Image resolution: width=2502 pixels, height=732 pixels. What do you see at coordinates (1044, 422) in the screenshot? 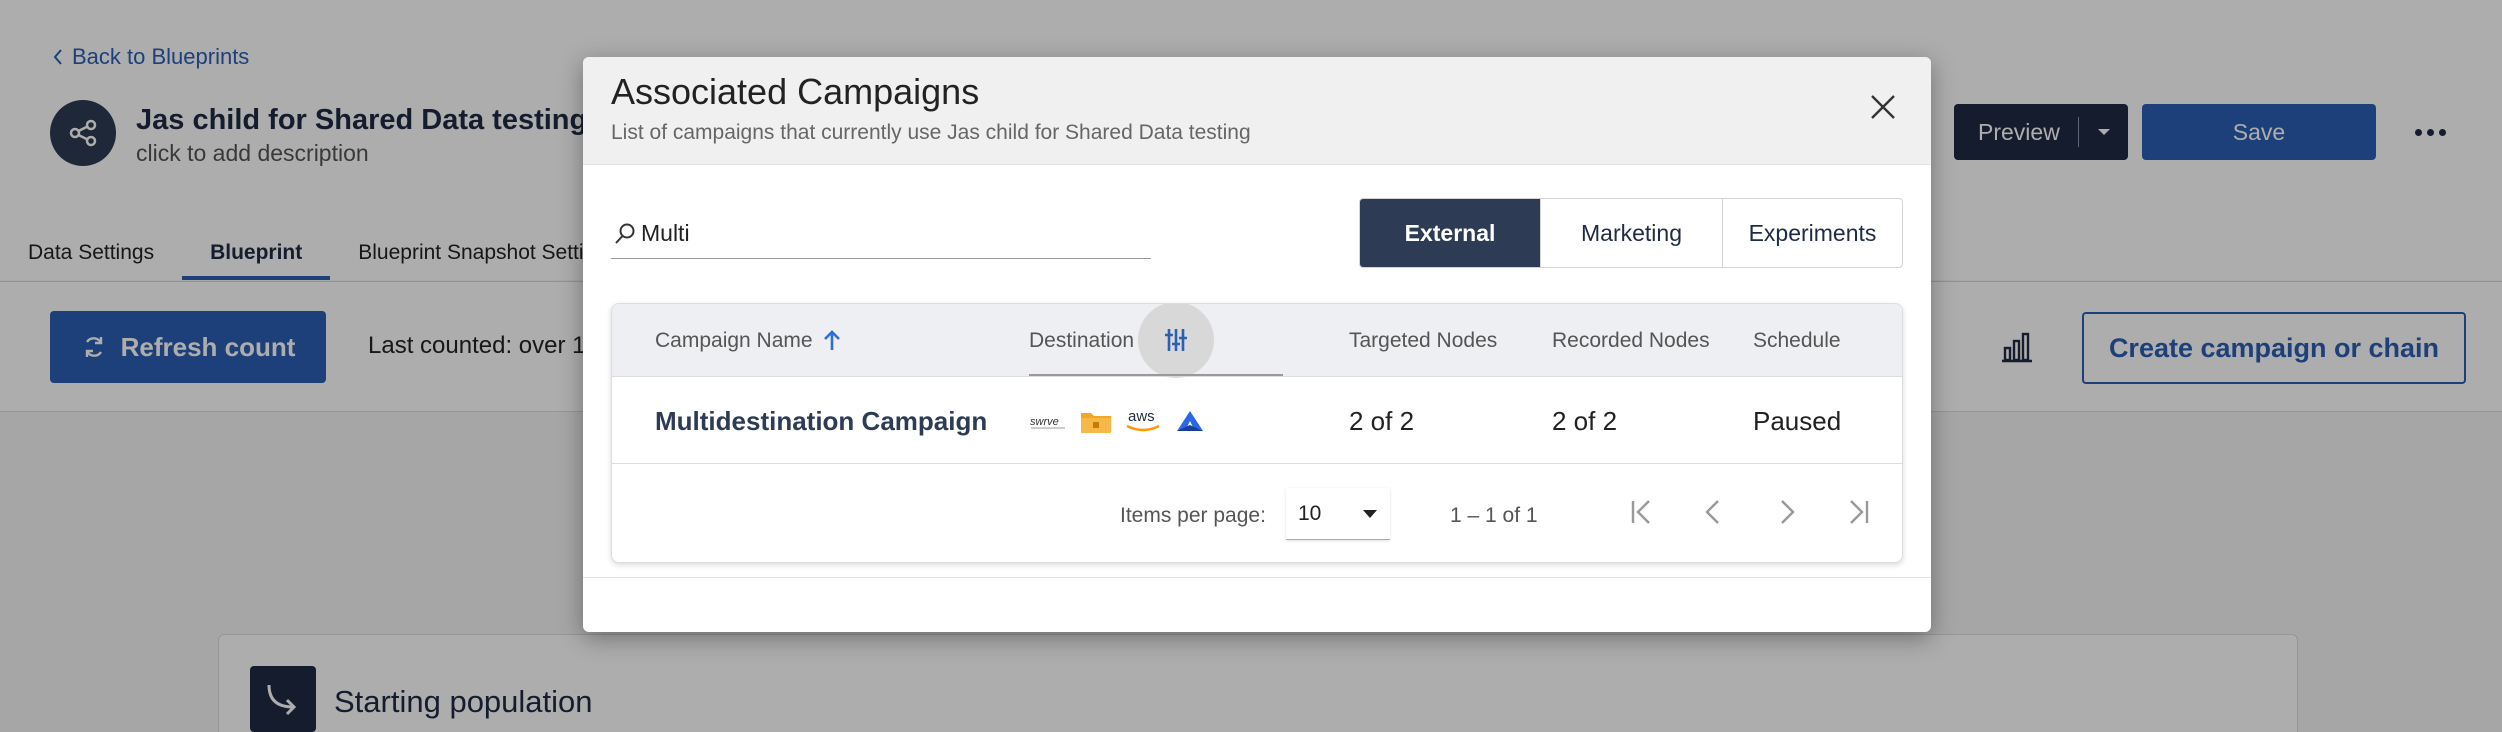
I see `svg-text: swrve` at bounding box center [1044, 422].